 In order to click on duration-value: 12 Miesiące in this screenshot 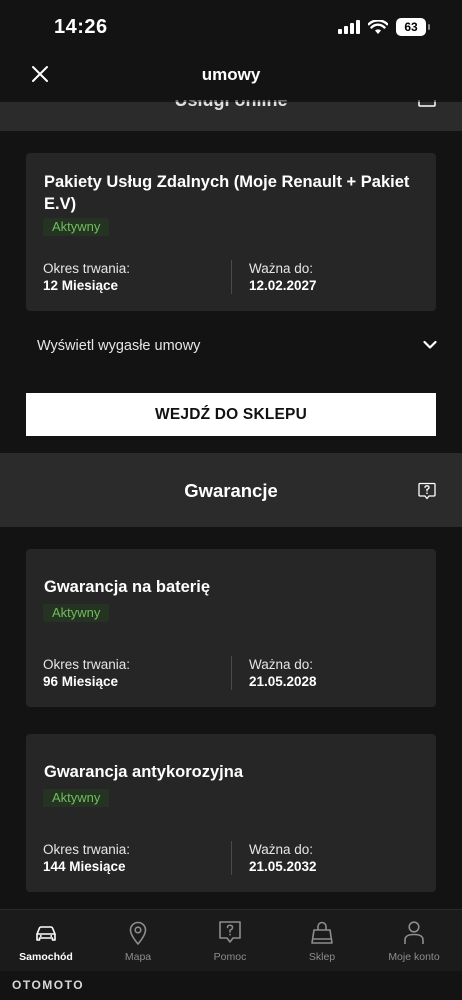, I will do `click(81, 285)`.